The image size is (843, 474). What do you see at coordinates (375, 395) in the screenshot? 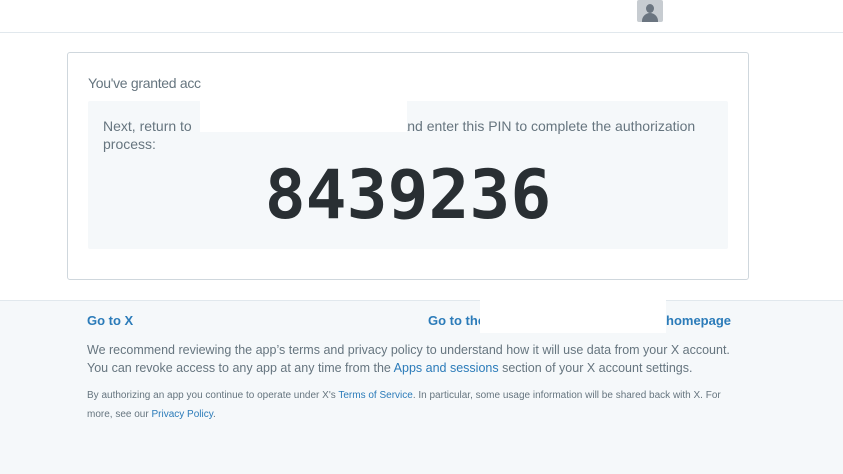
I see `terms-of-service-link: Terms of Service` at bounding box center [375, 395].